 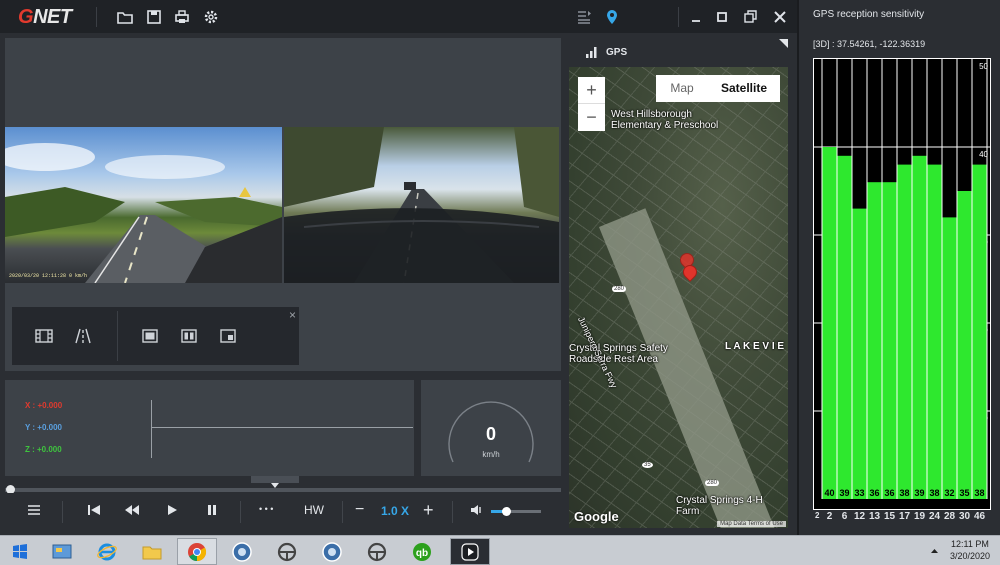 What do you see at coordinates (83, 336) in the screenshot?
I see `road-lanes-icon` at bounding box center [83, 336].